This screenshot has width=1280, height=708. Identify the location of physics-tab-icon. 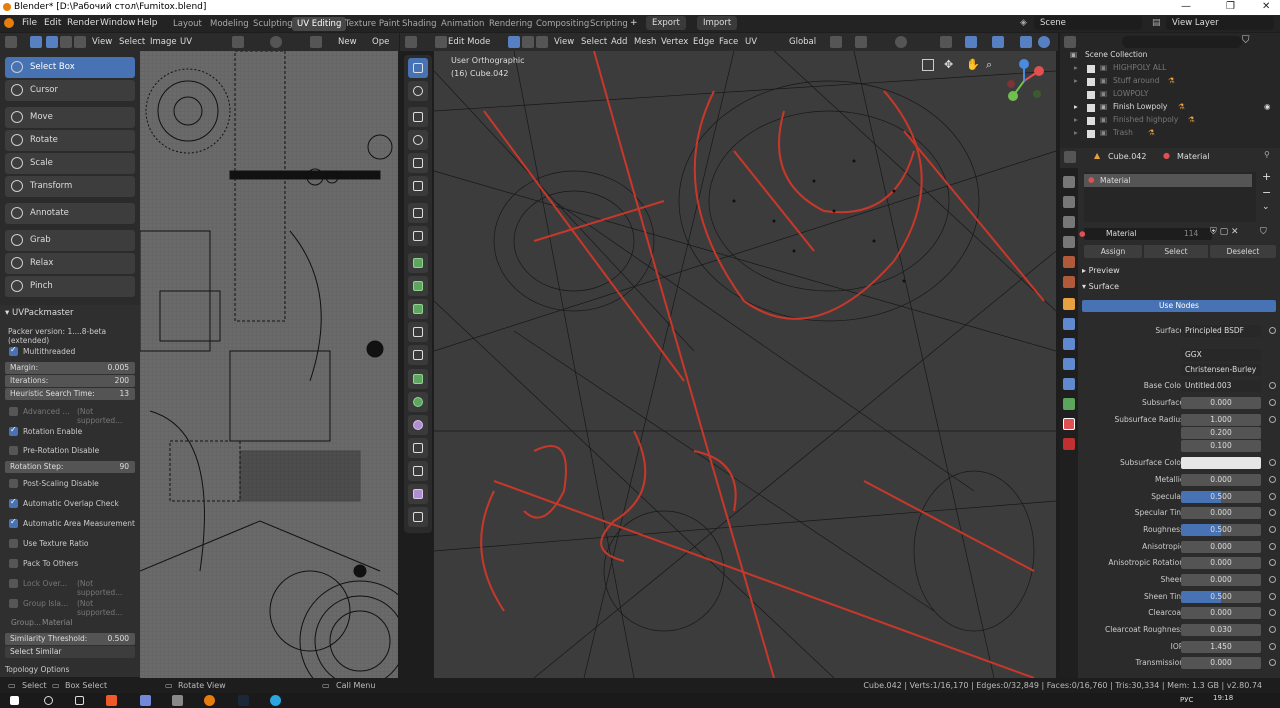
(1069, 364).